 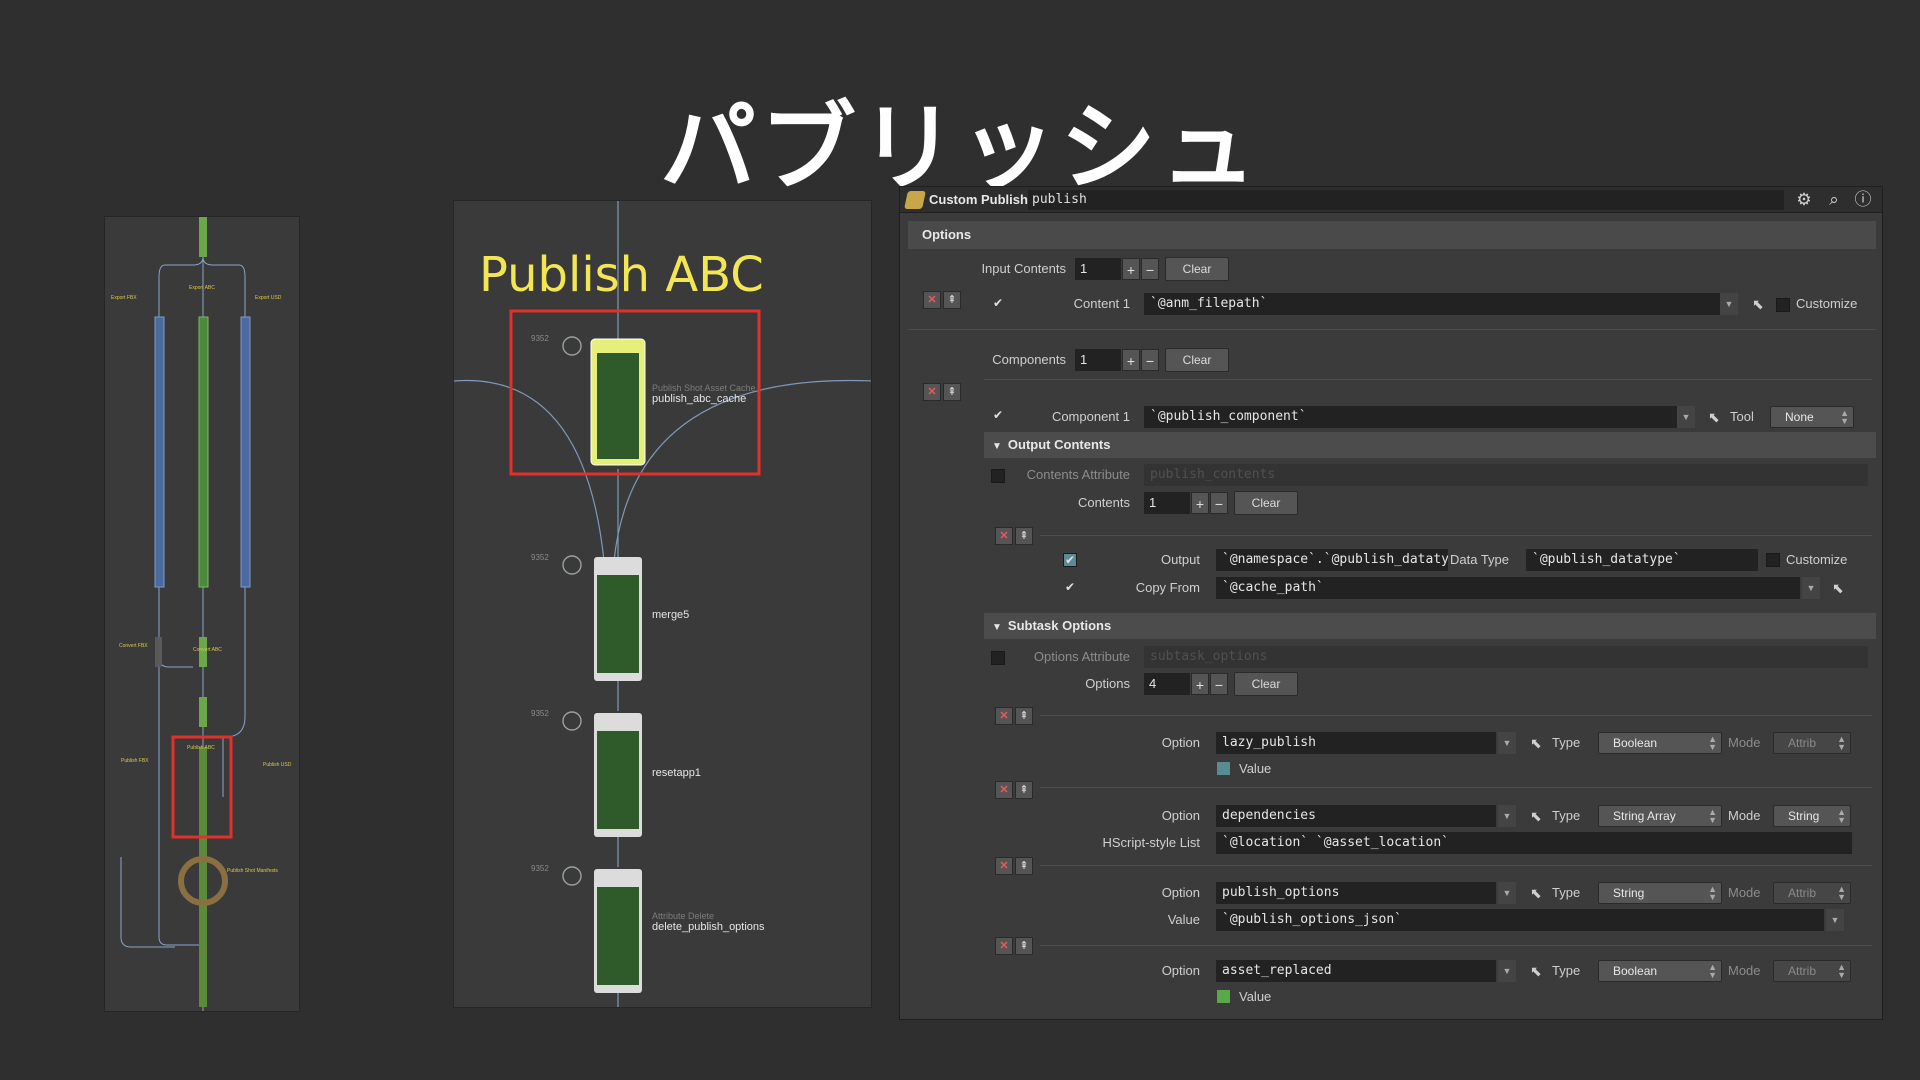 I want to click on component1-field: `@publish_component`, so click(x=1411, y=417).